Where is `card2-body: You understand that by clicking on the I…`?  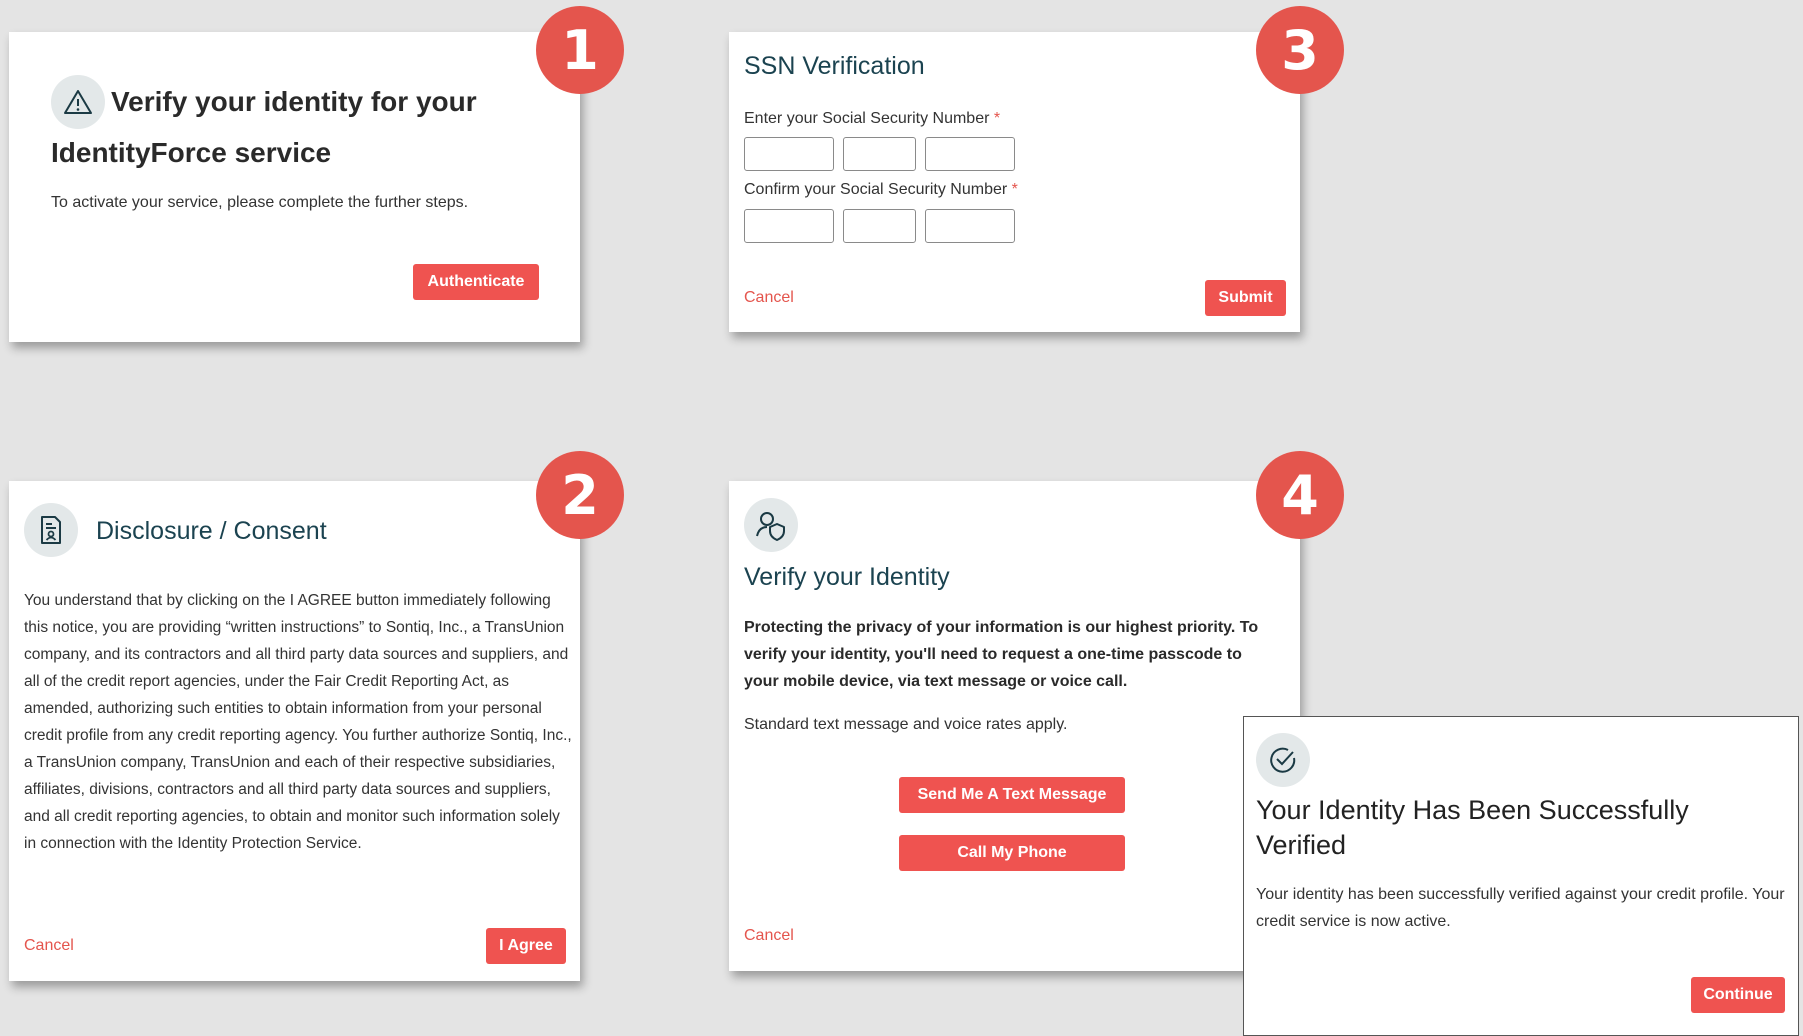
card2-body: You understand that by clicking on the I… is located at coordinates (298, 722).